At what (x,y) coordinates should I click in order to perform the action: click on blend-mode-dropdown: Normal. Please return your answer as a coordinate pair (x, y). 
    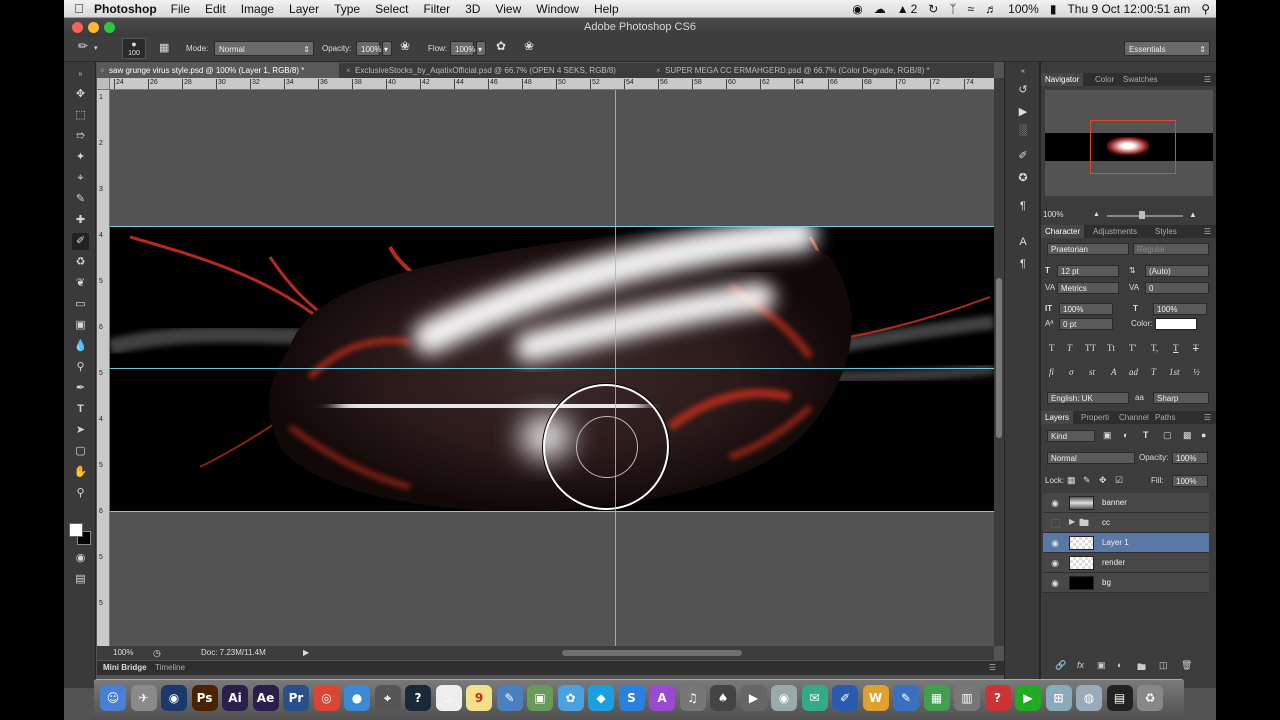
    Looking at the image, I should click on (1091, 458).